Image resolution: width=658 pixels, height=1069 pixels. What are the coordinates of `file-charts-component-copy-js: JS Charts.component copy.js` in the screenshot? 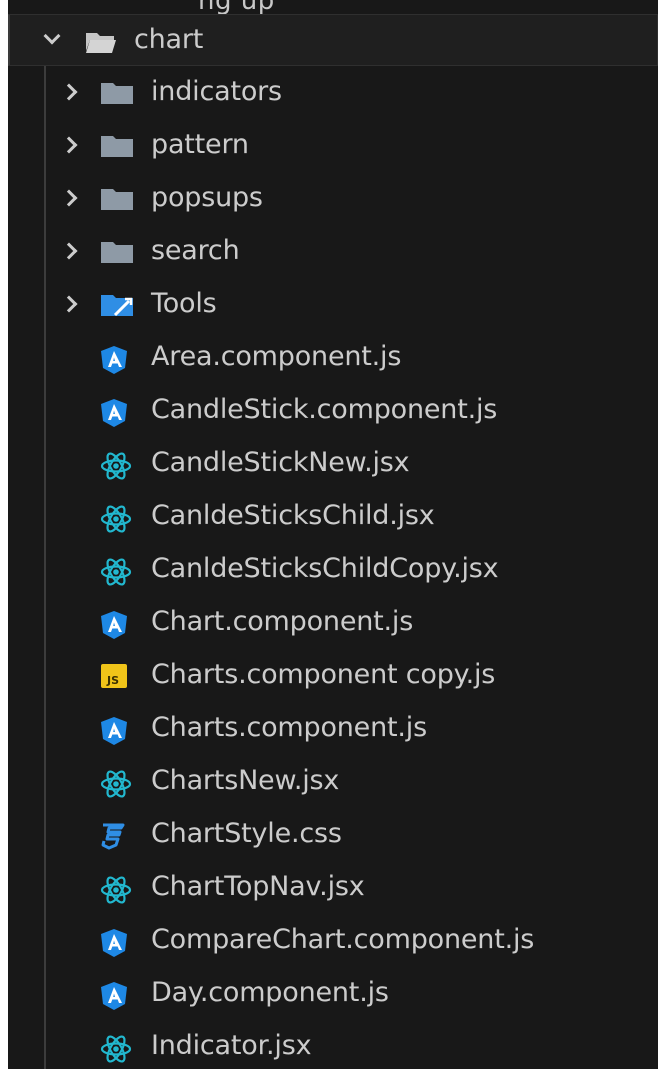 It's located at (333, 675).